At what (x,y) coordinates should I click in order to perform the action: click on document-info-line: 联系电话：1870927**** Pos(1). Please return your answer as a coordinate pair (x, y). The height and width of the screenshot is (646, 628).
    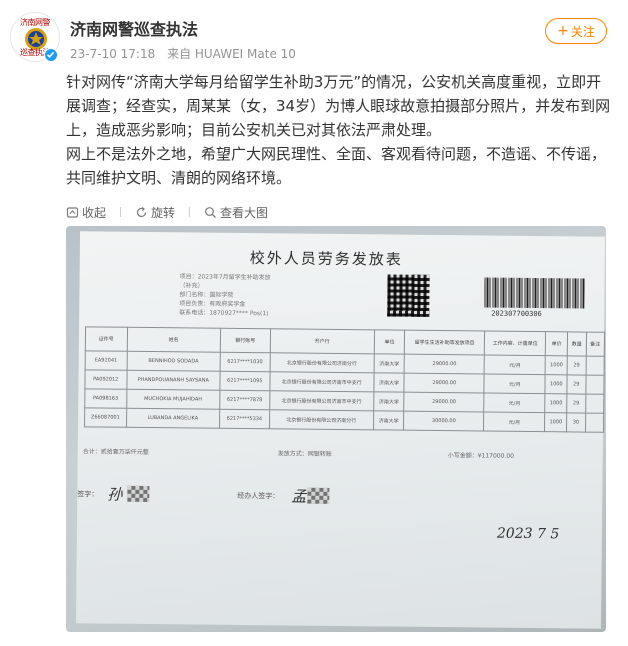
    Looking at the image, I should click on (224, 313).